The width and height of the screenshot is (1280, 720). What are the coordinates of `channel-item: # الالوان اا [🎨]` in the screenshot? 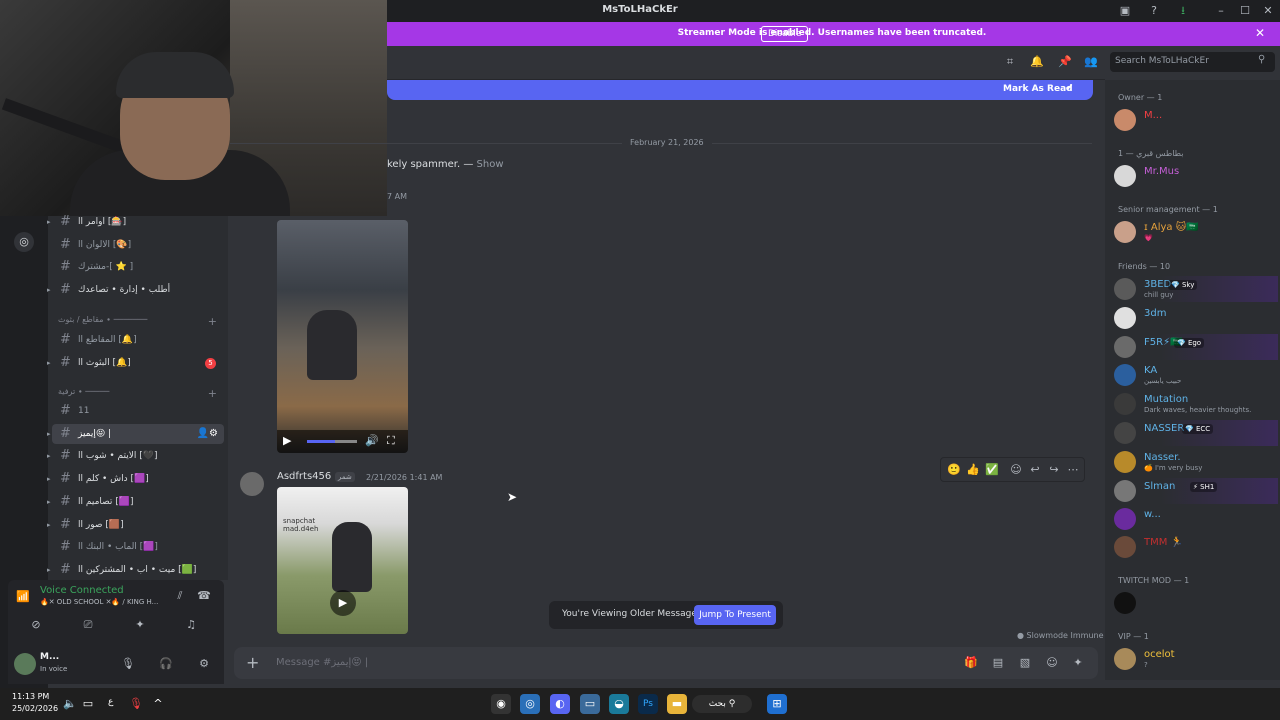 It's located at (138, 245).